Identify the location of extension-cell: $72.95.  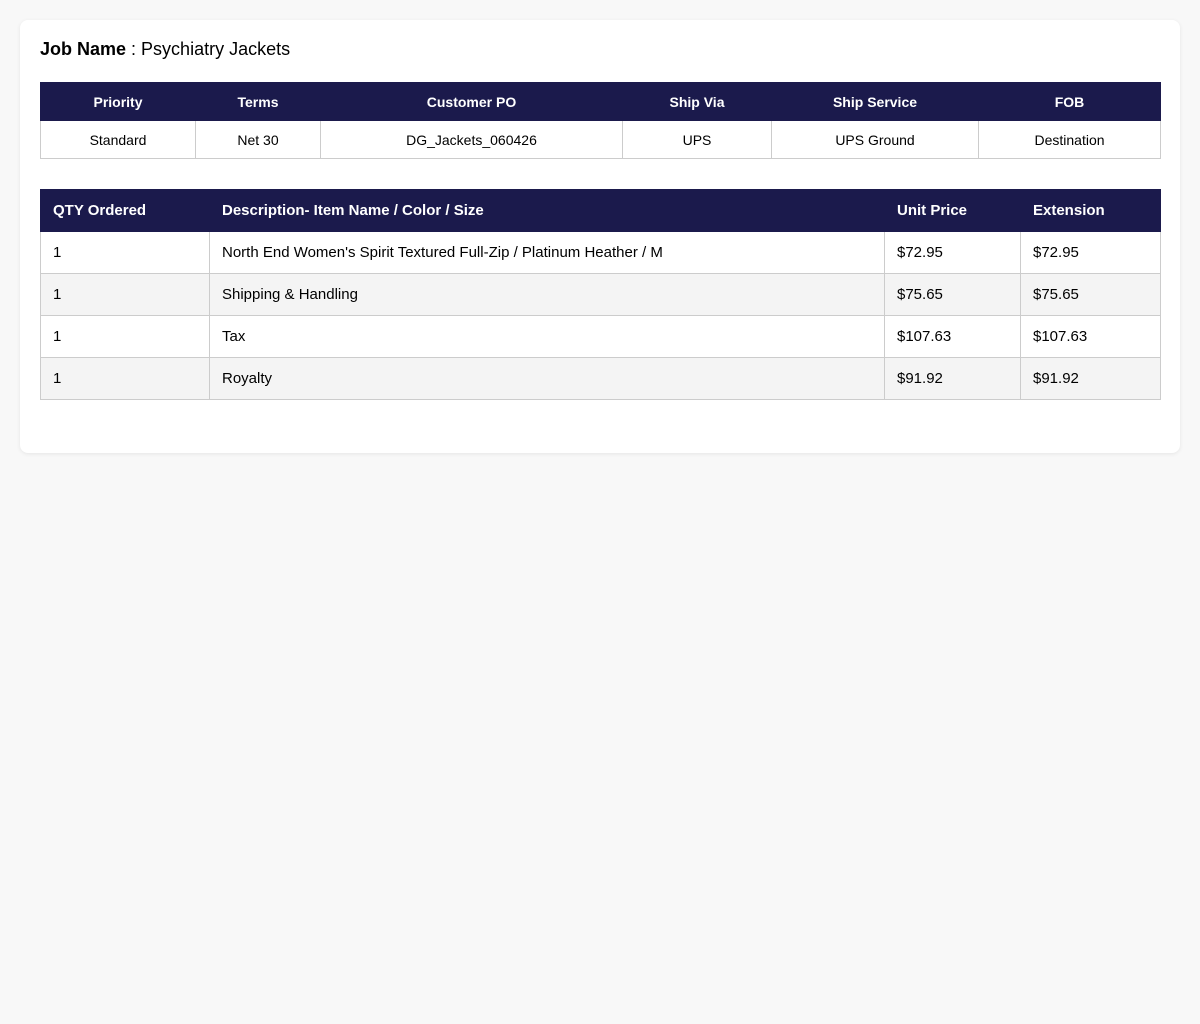
(1090, 252).